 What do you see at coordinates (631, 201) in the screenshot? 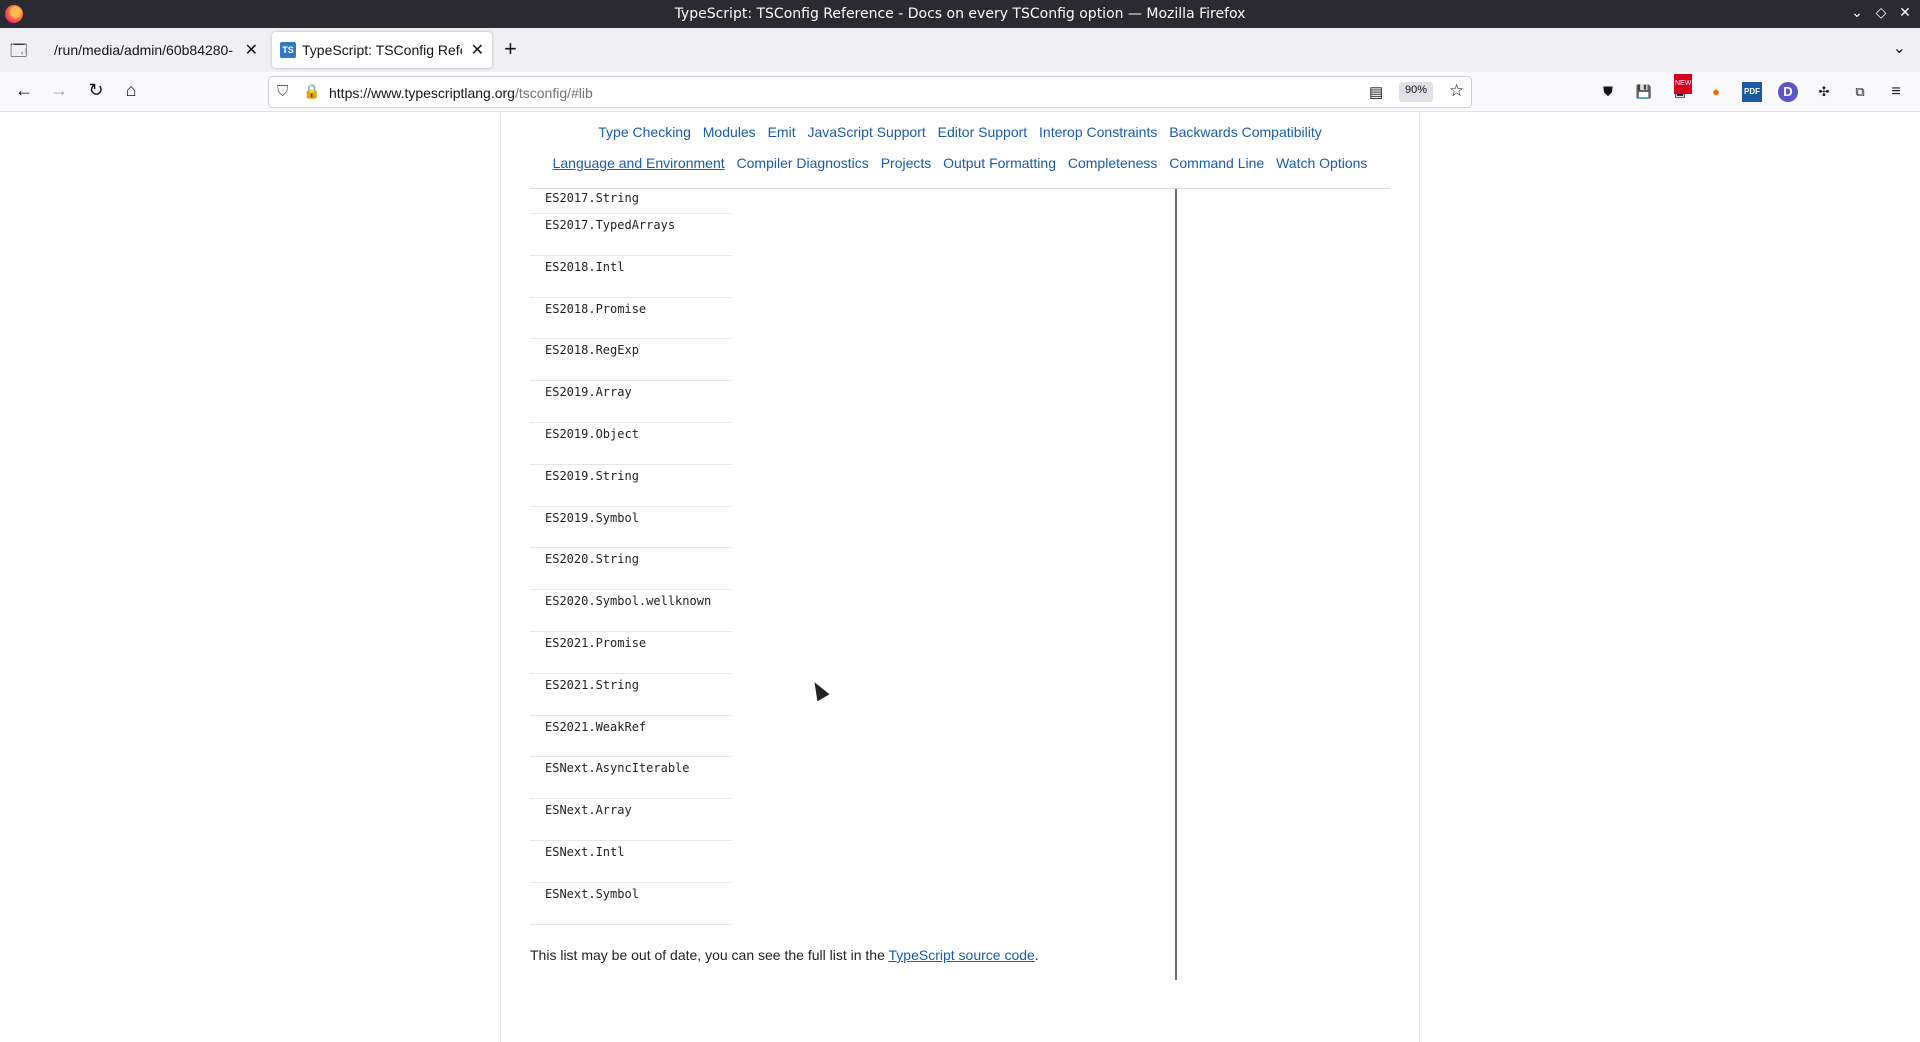
I see `lib-option-row: ES2017.String` at bounding box center [631, 201].